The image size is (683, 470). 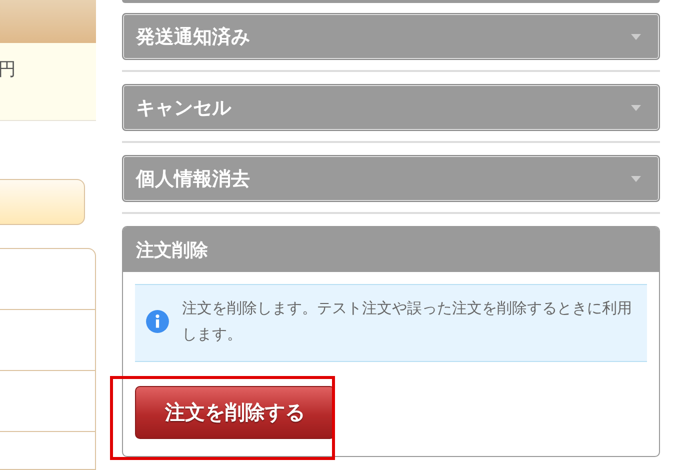 What do you see at coordinates (8, 69) in the screenshot?
I see `currency-unit: 円` at bounding box center [8, 69].